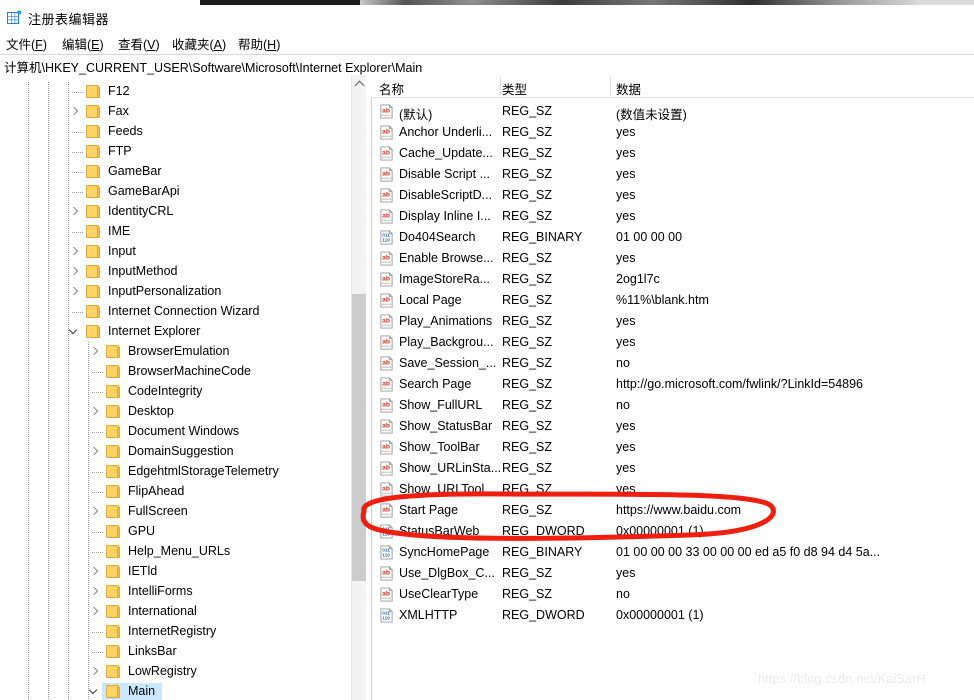 The image size is (974, 700). What do you see at coordinates (672, 573) in the screenshot?
I see `table-row: ab Use_DlgBox_C... REG_SZ yes` at bounding box center [672, 573].